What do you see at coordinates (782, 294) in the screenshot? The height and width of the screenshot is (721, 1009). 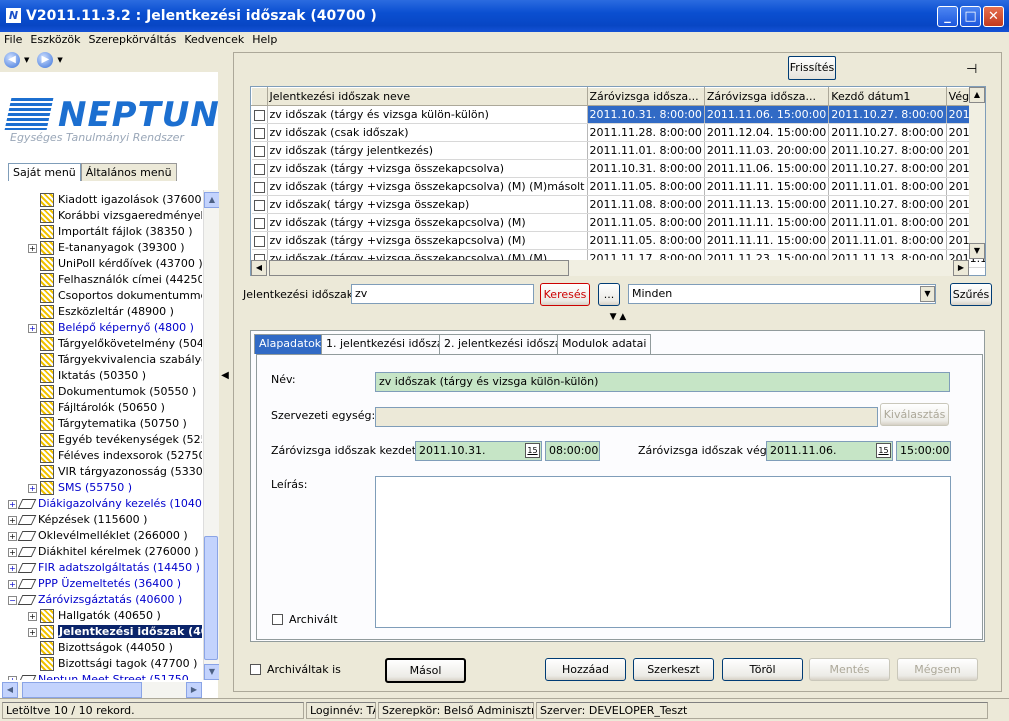 I see `filter-select: Minden` at bounding box center [782, 294].